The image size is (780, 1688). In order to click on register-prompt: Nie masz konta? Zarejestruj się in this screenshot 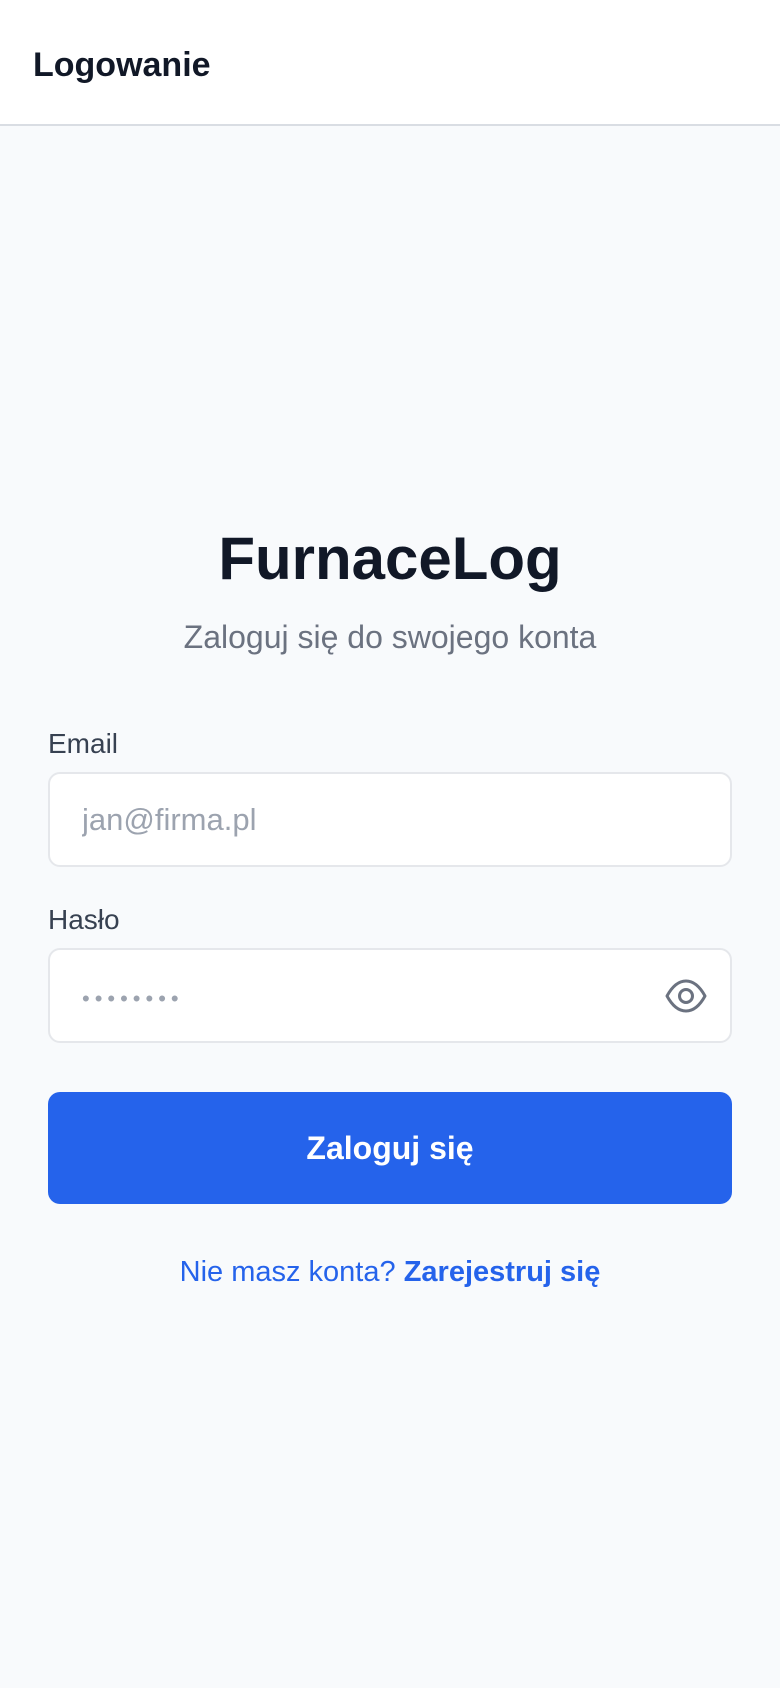, I will do `click(390, 1272)`.